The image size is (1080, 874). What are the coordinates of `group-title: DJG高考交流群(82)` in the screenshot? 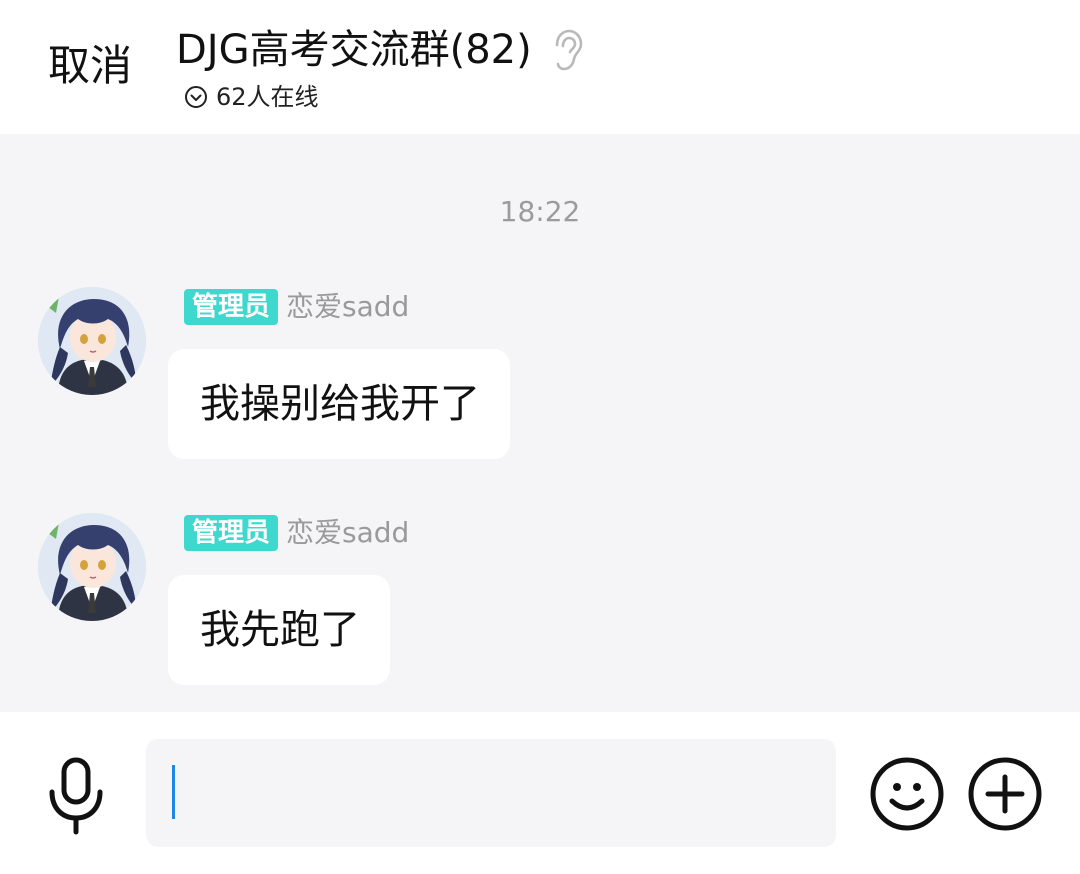 It's located at (354, 50).